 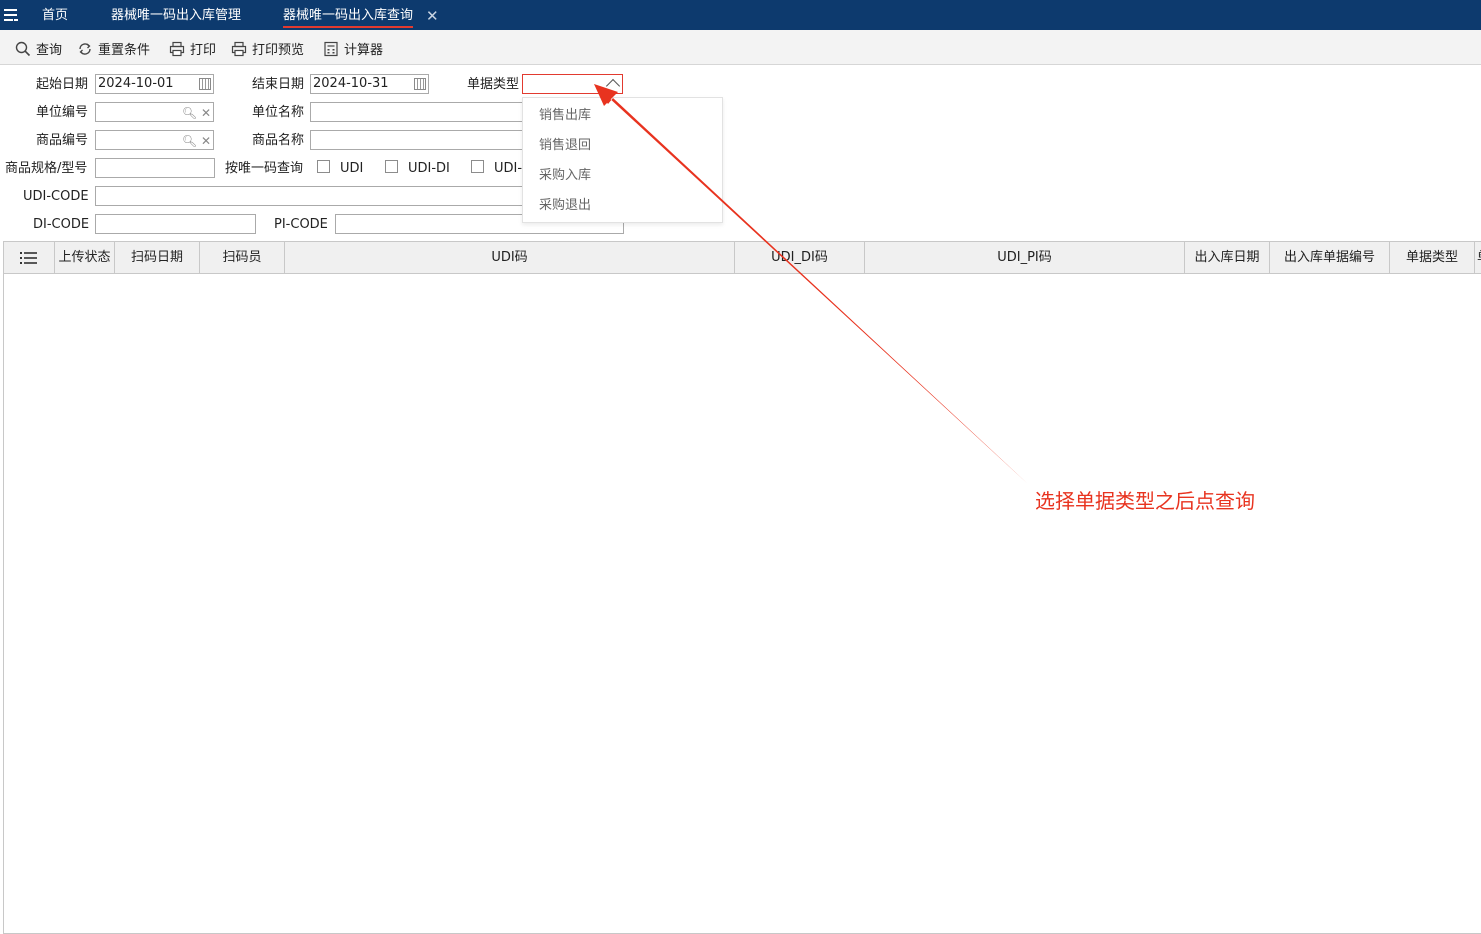 What do you see at coordinates (565, 146) in the screenshot?
I see `dropdown-option: 销售退回` at bounding box center [565, 146].